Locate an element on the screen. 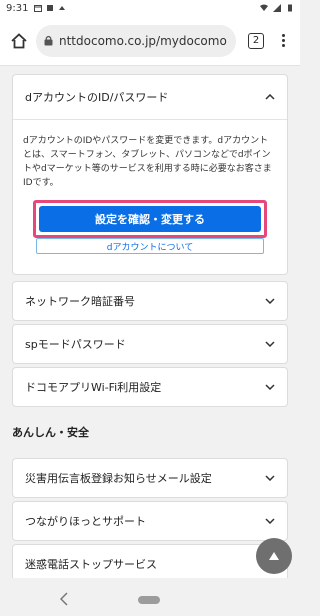 The image size is (320, 616). home-pill-button is located at coordinates (149, 600).